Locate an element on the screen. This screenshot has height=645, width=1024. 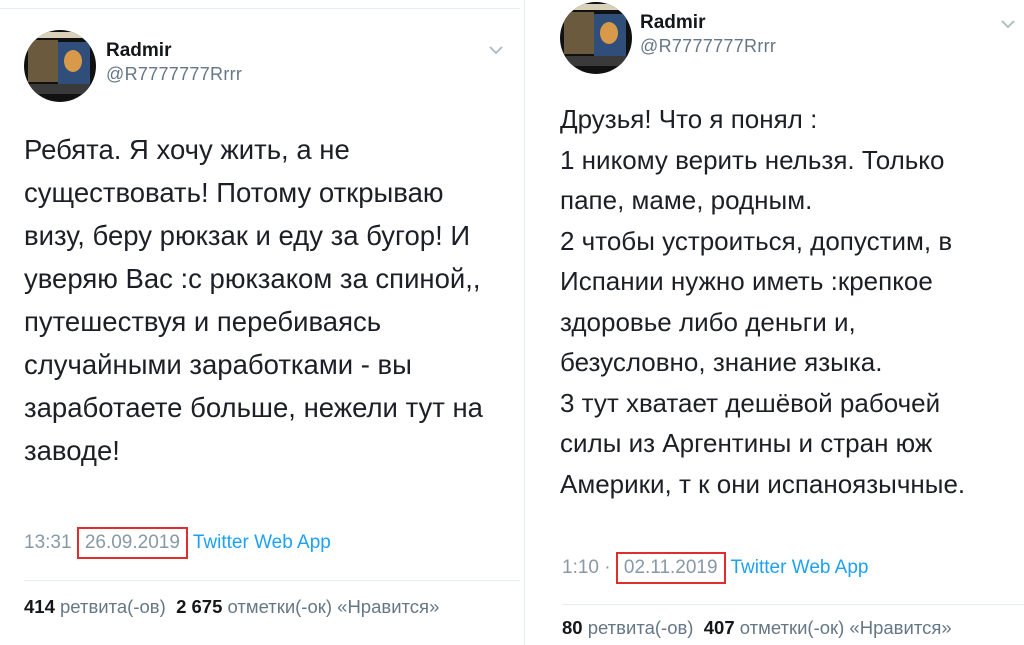
tweet-meta: 13:31 26.09.2019 Twitter Web App is located at coordinates (177, 543).